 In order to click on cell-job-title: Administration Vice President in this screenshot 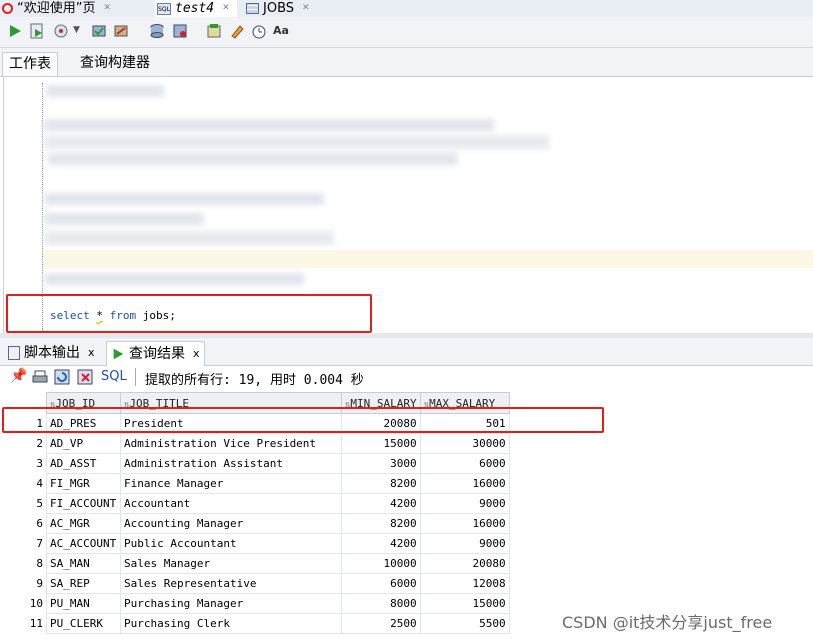, I will do `click(231, 443)`.